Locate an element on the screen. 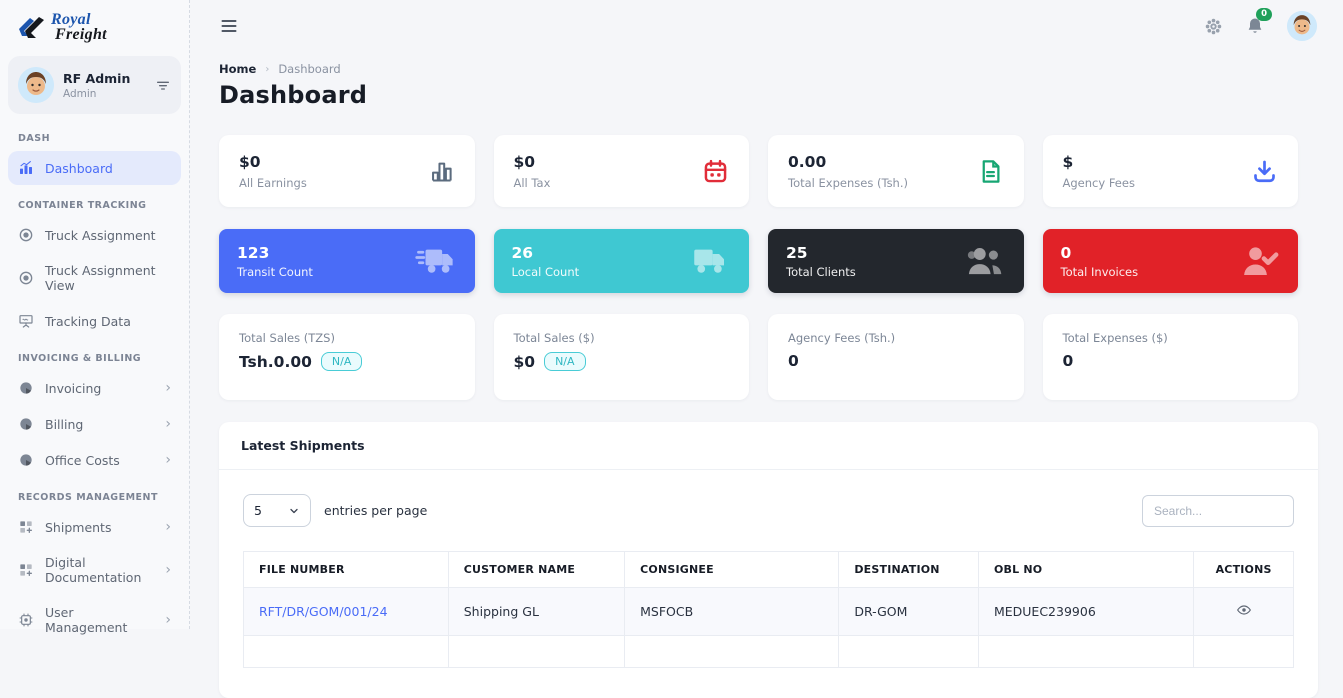 The image size is (1343, 698). sidebar-item-office-costs: Office Costs› is located at coordinates (94, 460).